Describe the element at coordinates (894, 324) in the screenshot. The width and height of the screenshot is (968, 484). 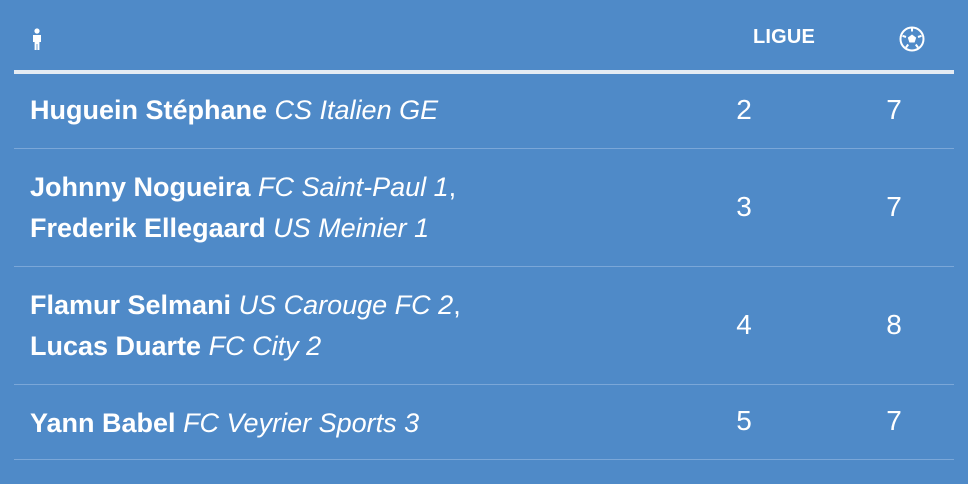
I see `goals-value: 8` at that location.